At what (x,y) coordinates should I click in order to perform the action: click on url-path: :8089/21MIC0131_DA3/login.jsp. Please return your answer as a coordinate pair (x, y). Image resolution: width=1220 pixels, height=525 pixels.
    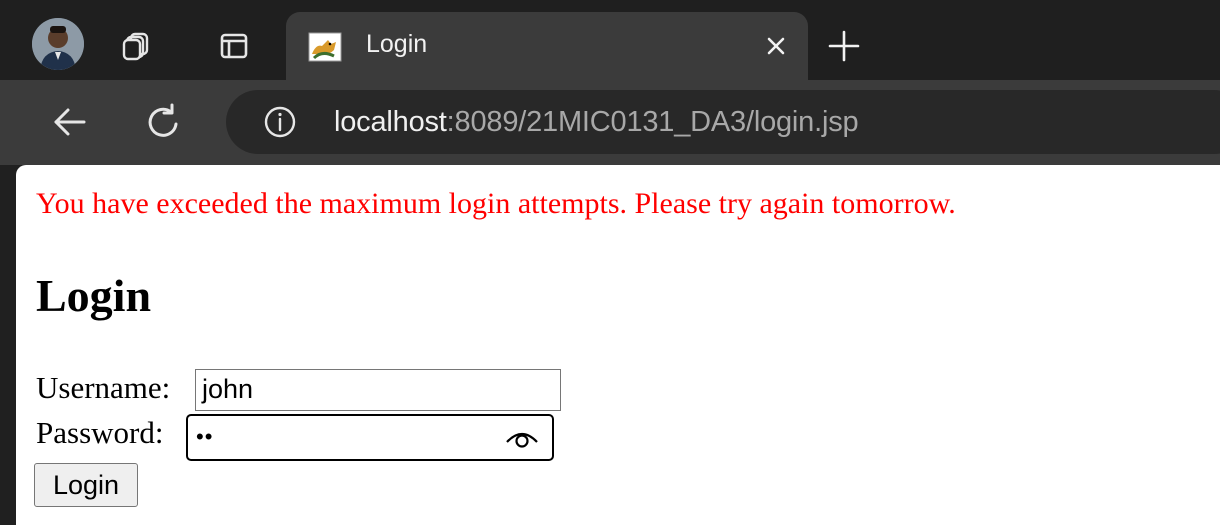
    Looking at the image, I should click on (652, 122).